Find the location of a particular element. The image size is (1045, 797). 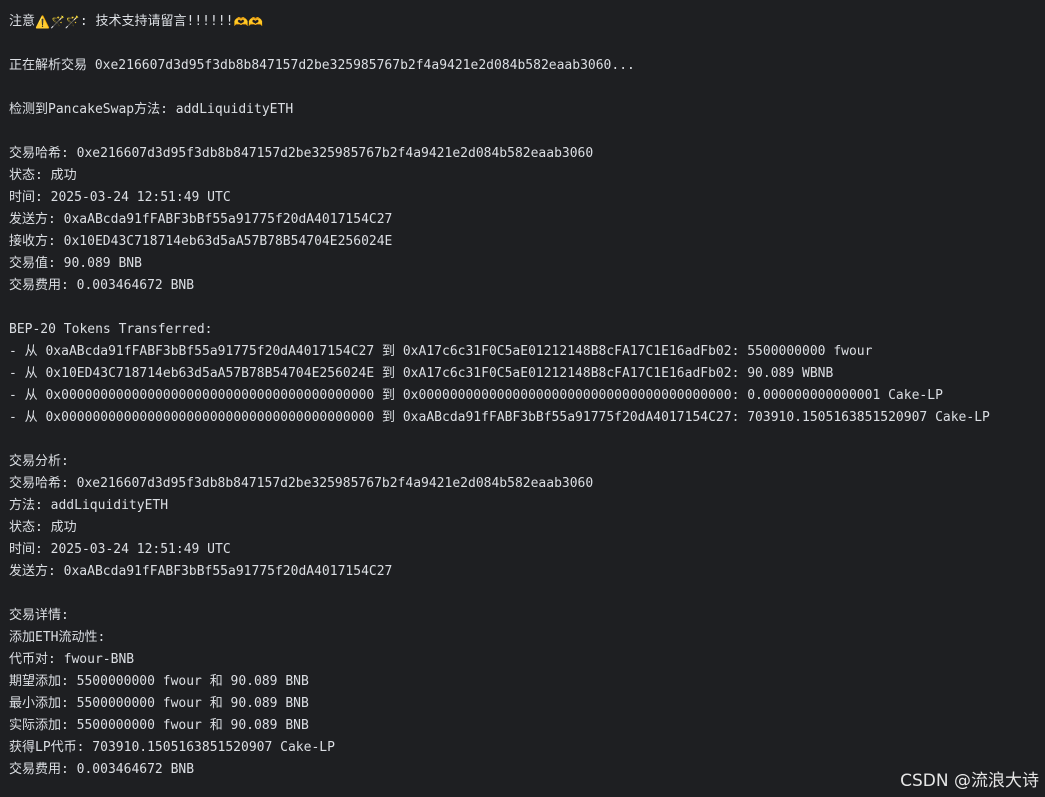

details-header: 交易详情: is located at coordinates (39, 615).